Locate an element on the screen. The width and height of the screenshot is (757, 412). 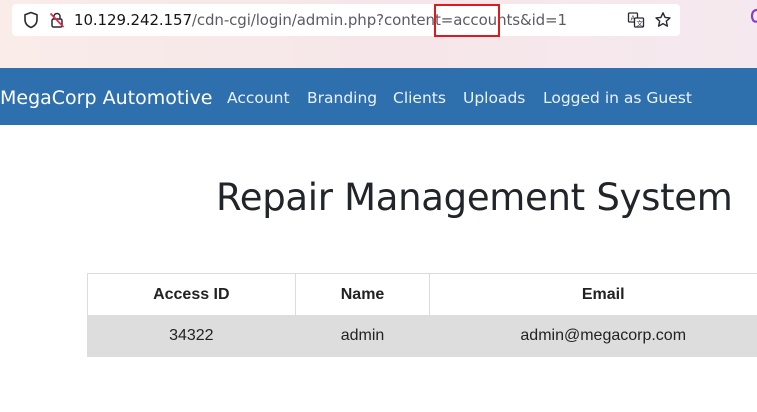
lock-slash-icon is located at coordinates (57, 20).